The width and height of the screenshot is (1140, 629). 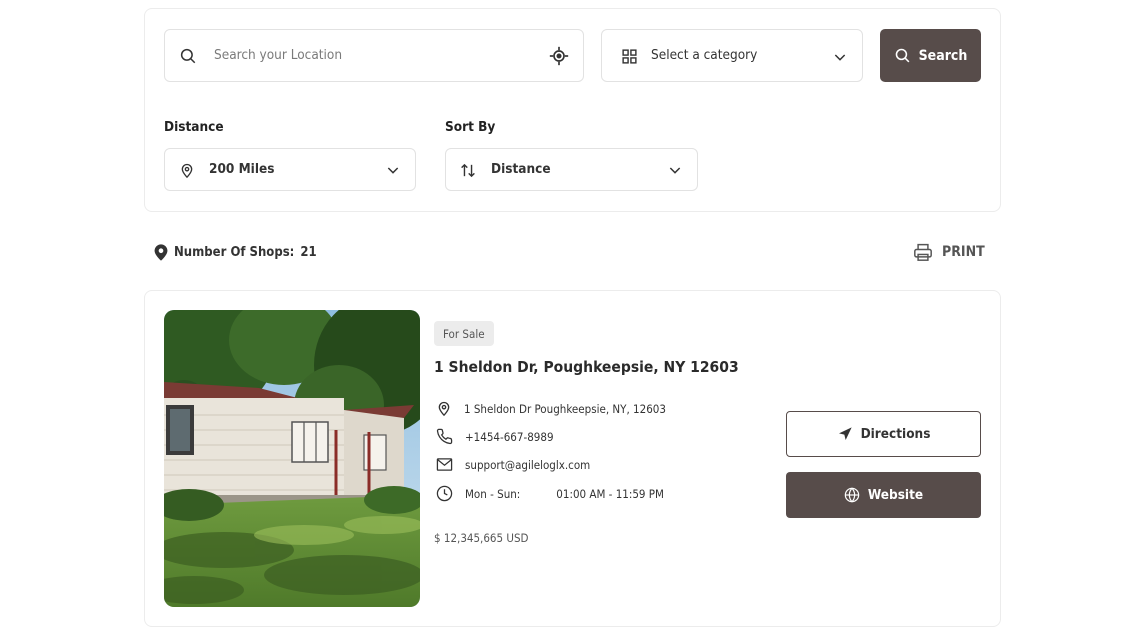 I want to click on listing-phone-text: +1454-667-8989, so click(x=509, y=436).